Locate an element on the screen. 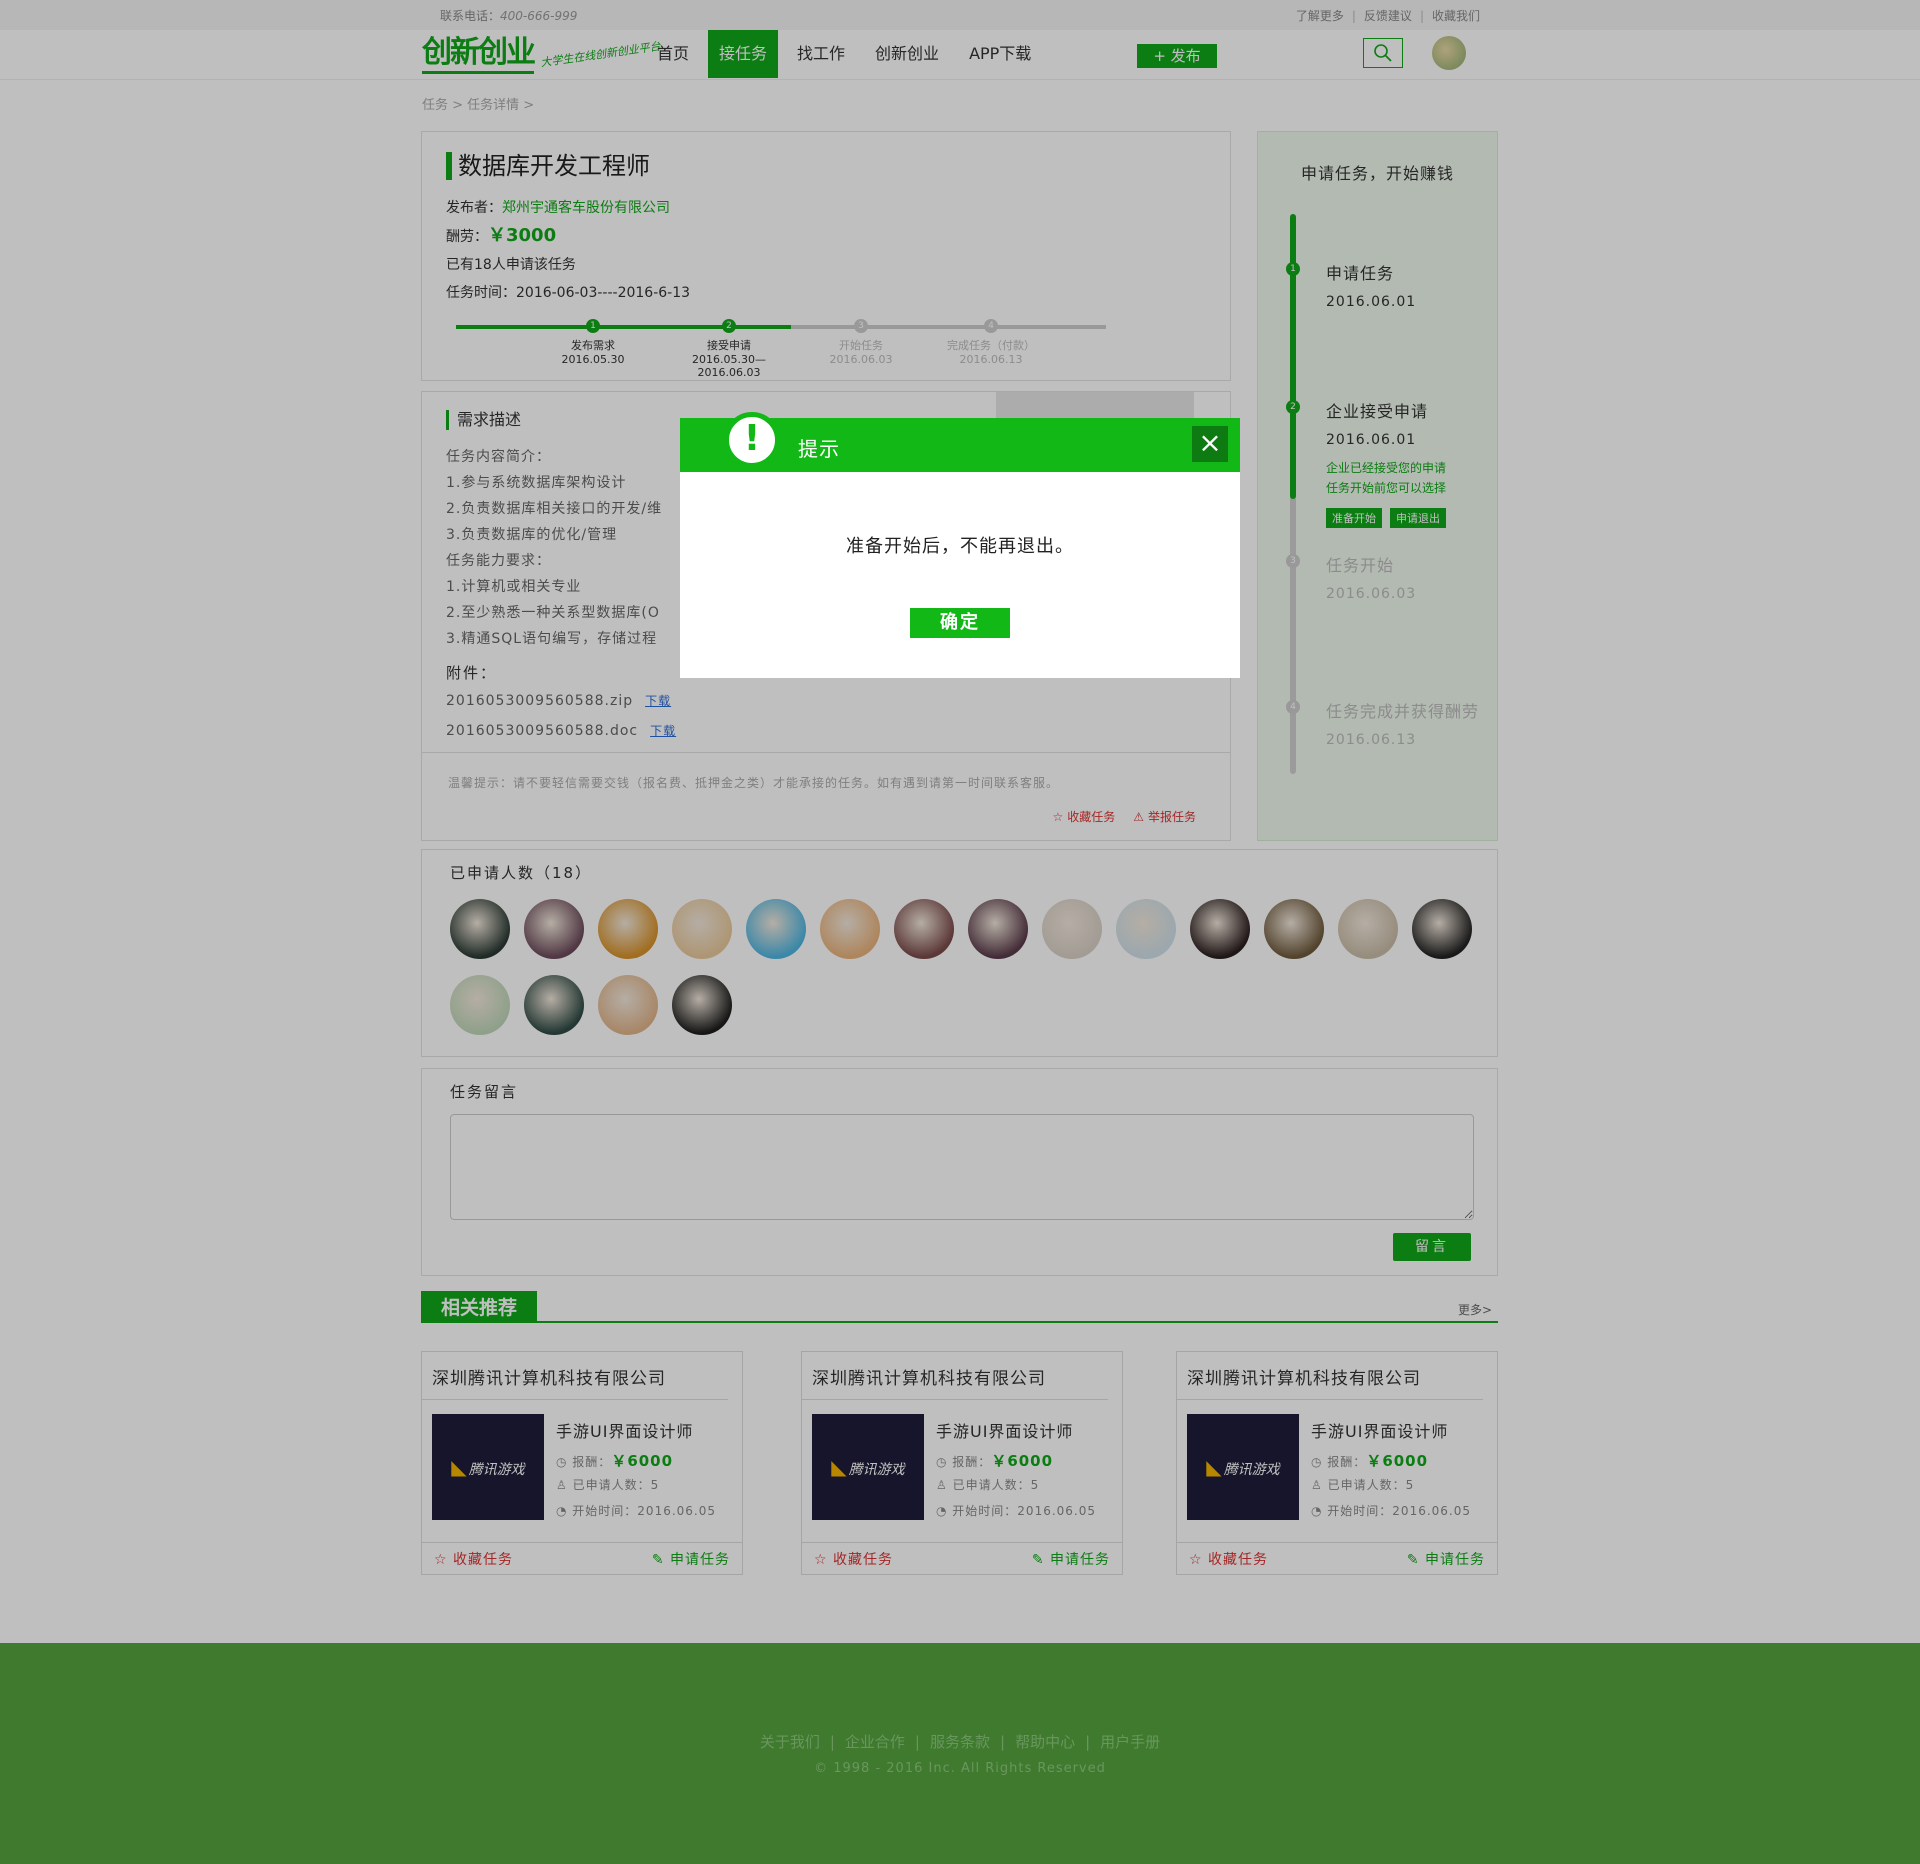 The image size is (1920, 1864). dialog-message: 准备开始后，不能再退出。 is located at coordinates (960, 546).